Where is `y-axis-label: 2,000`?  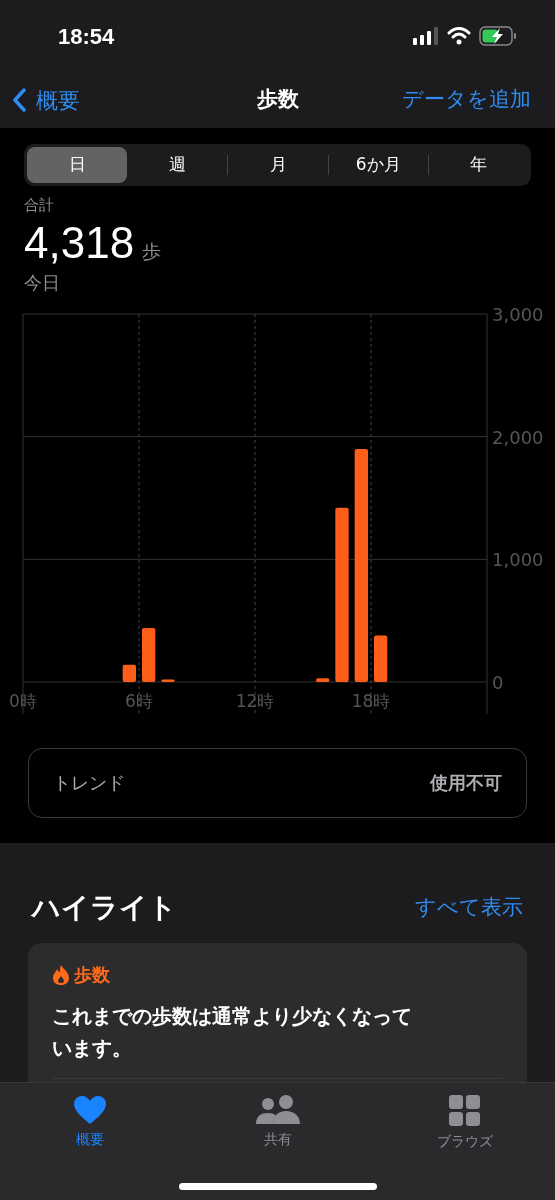 y-axis-label: 2,000 is located at coordinates (518, 437).